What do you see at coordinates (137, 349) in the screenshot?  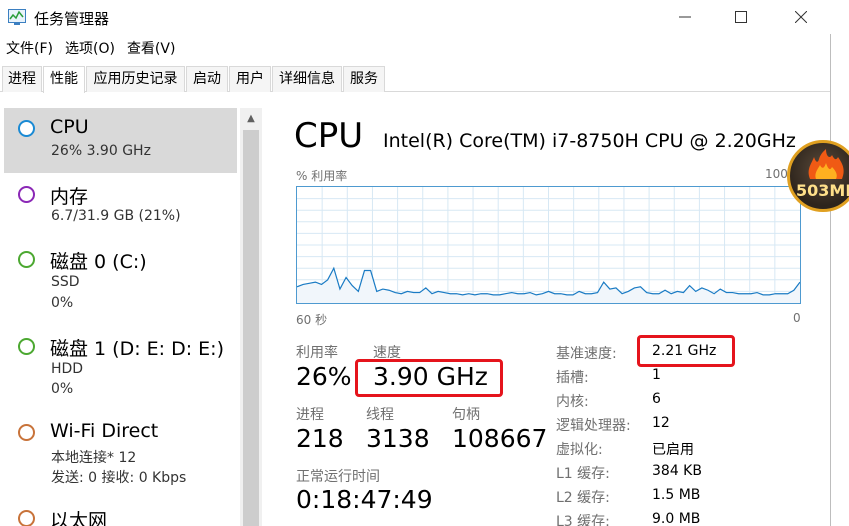 I see `resource-title: 磁盘 1 (D: E: D: E:)` at bounding box center [137, 349].